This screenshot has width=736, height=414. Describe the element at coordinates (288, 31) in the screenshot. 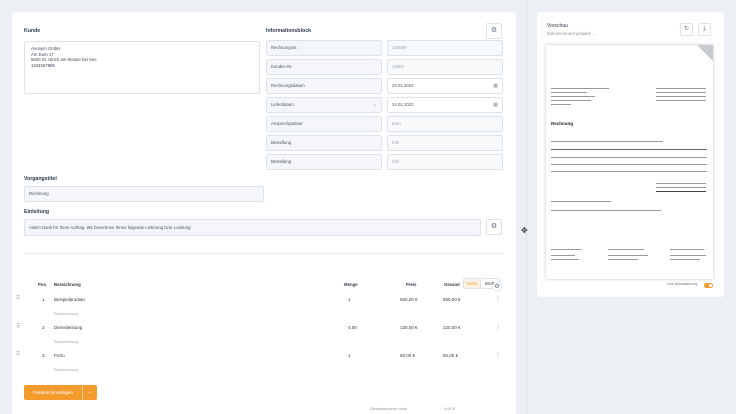

I see `info-block-label: Informationsblock` at that location.